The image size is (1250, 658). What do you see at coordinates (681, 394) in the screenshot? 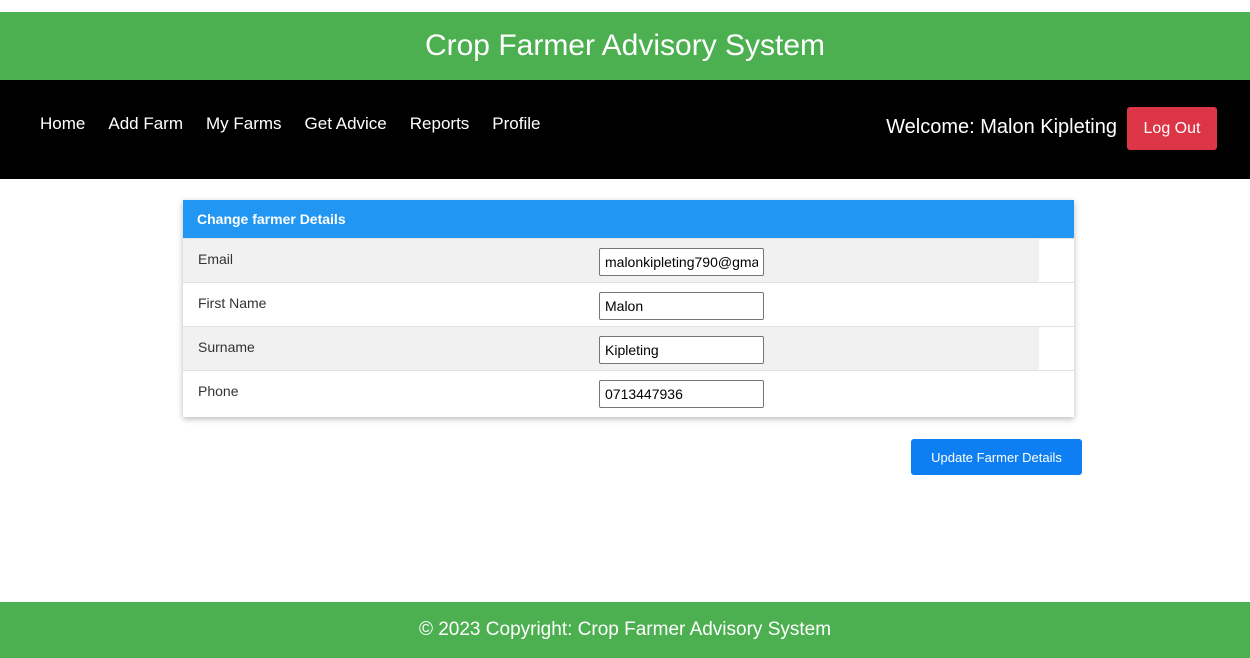
I see `phone-field` at bounding box center [681, 394].